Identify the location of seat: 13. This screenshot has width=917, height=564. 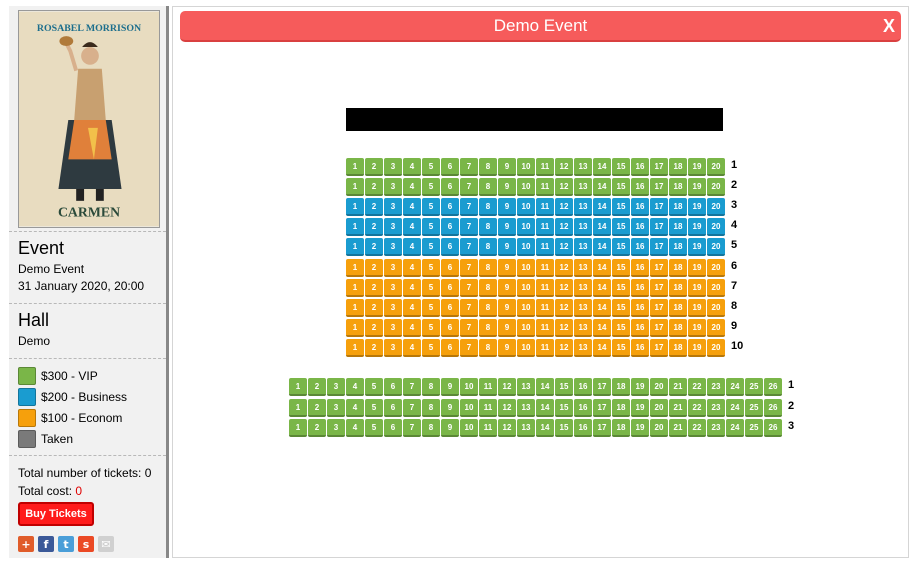
(583, 288).